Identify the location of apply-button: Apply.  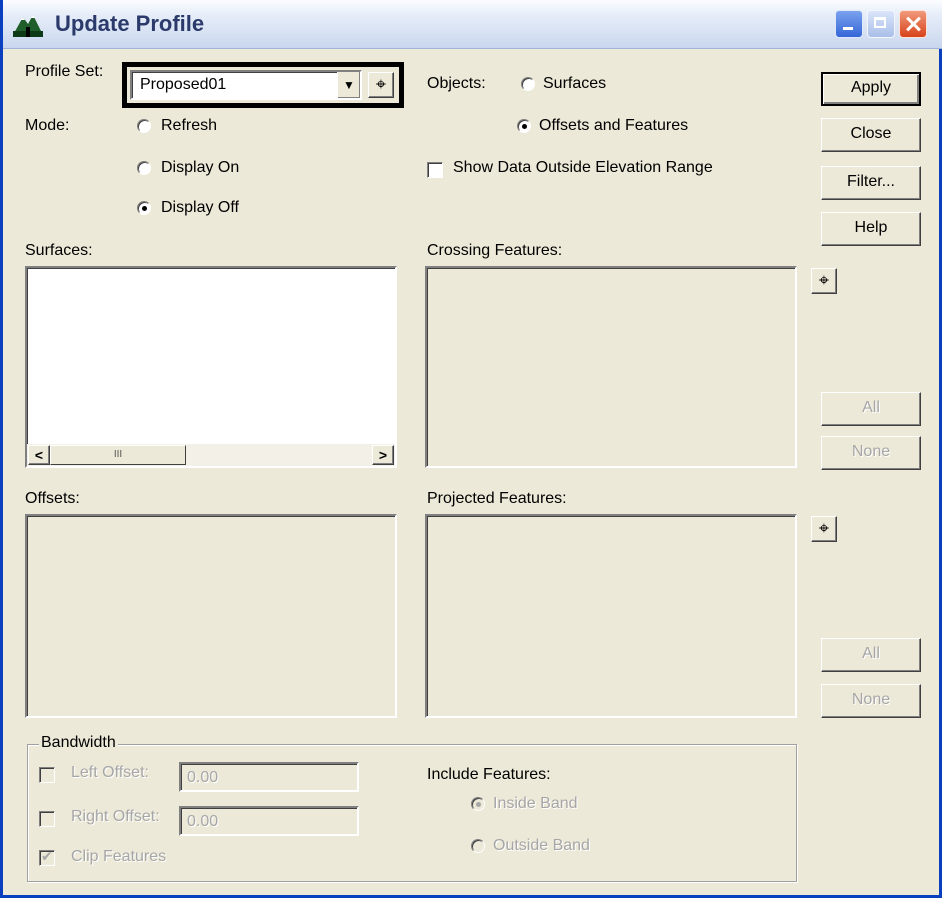
(871, 89).